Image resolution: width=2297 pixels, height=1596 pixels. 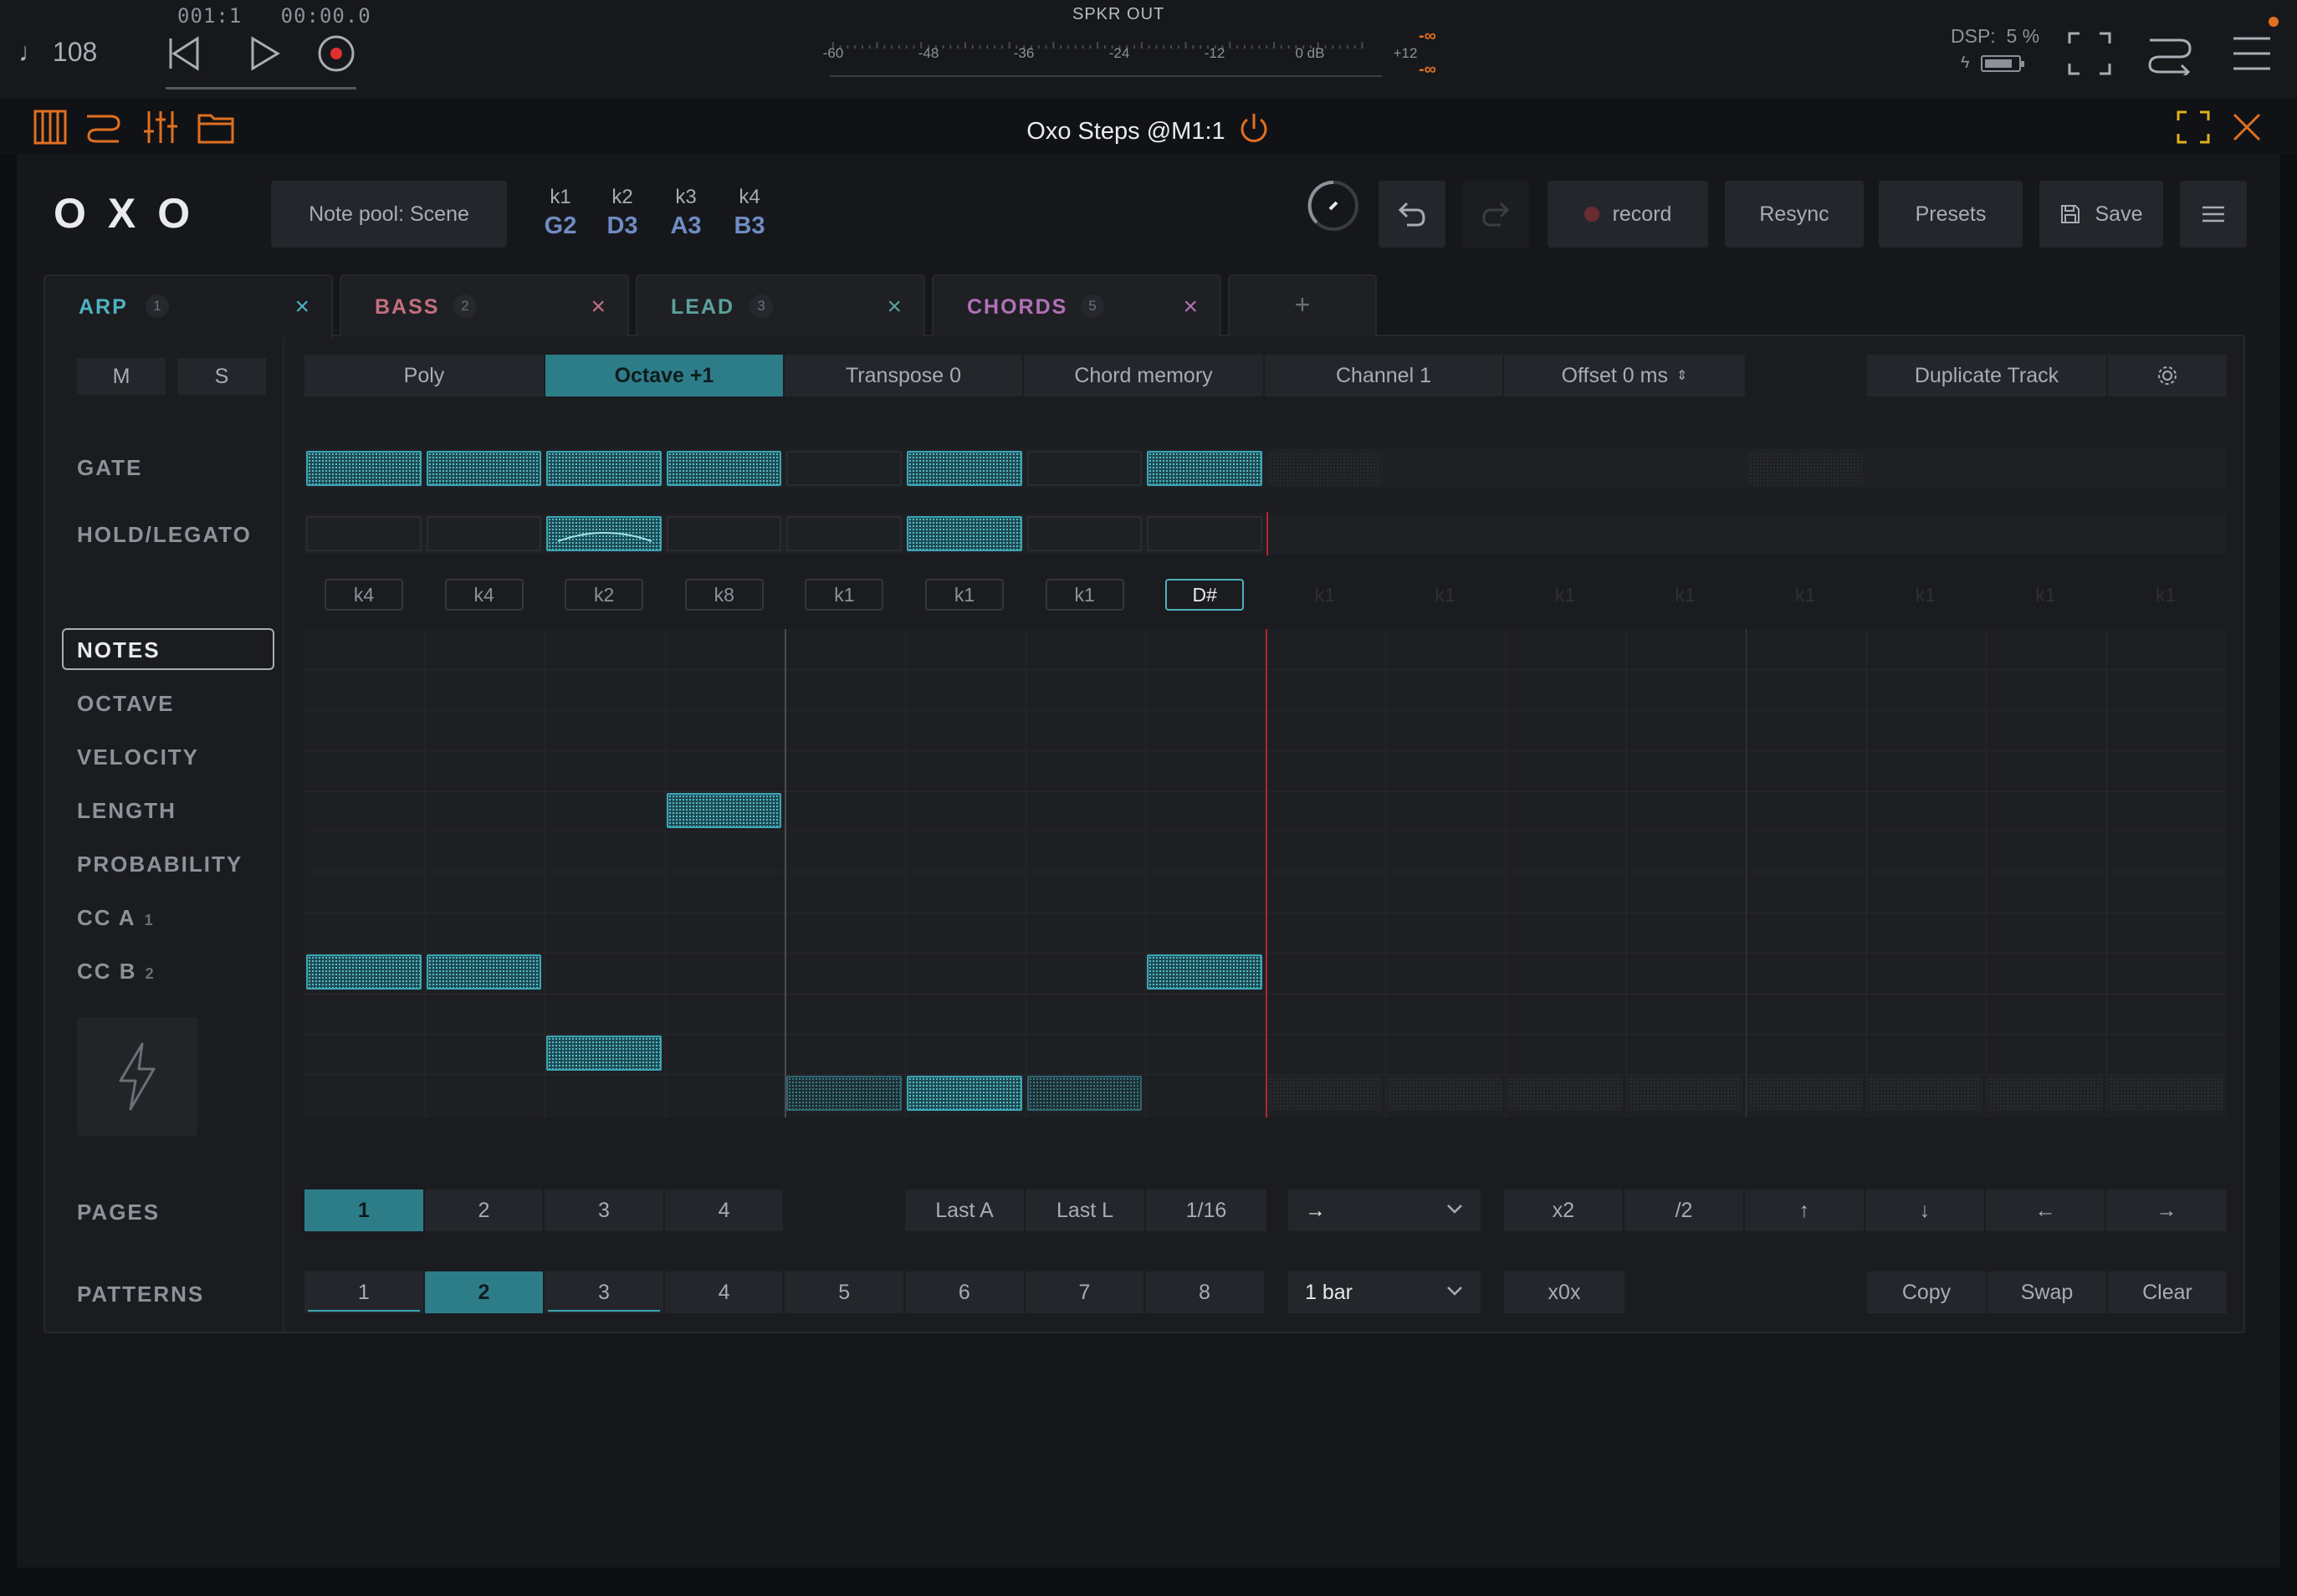 I want to click on division-button: 1/16, so click(x=1206, y=1210).